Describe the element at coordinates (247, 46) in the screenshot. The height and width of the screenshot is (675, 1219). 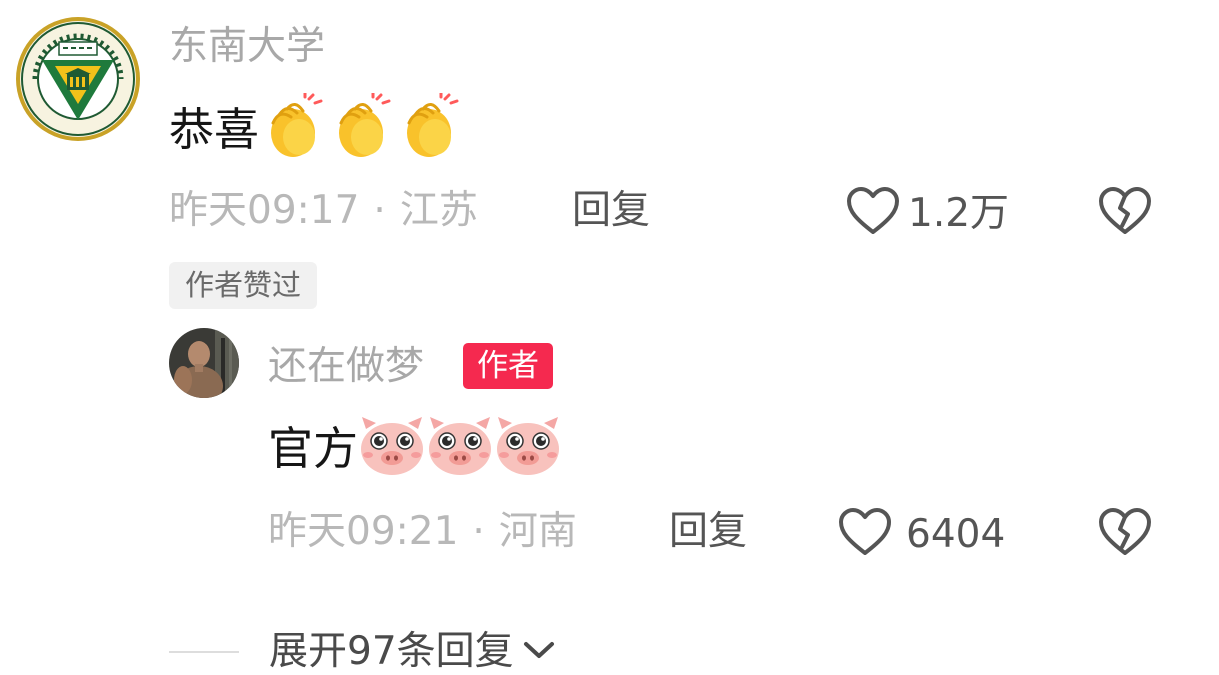
I see `comment-author-name: 东南大学` at that location.